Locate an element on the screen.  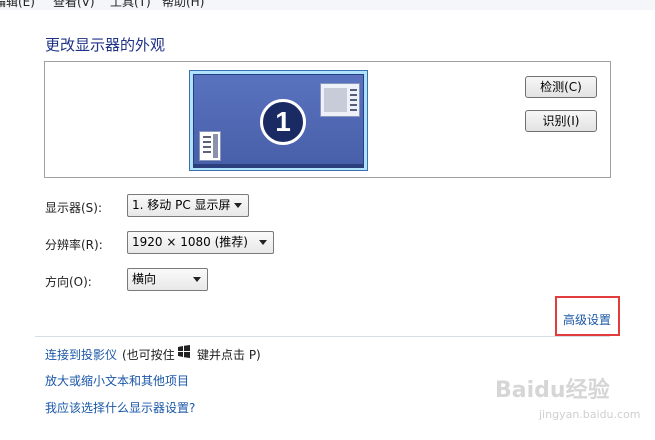
monitor-1-preview: 1 is located at coordinates (278, 120).